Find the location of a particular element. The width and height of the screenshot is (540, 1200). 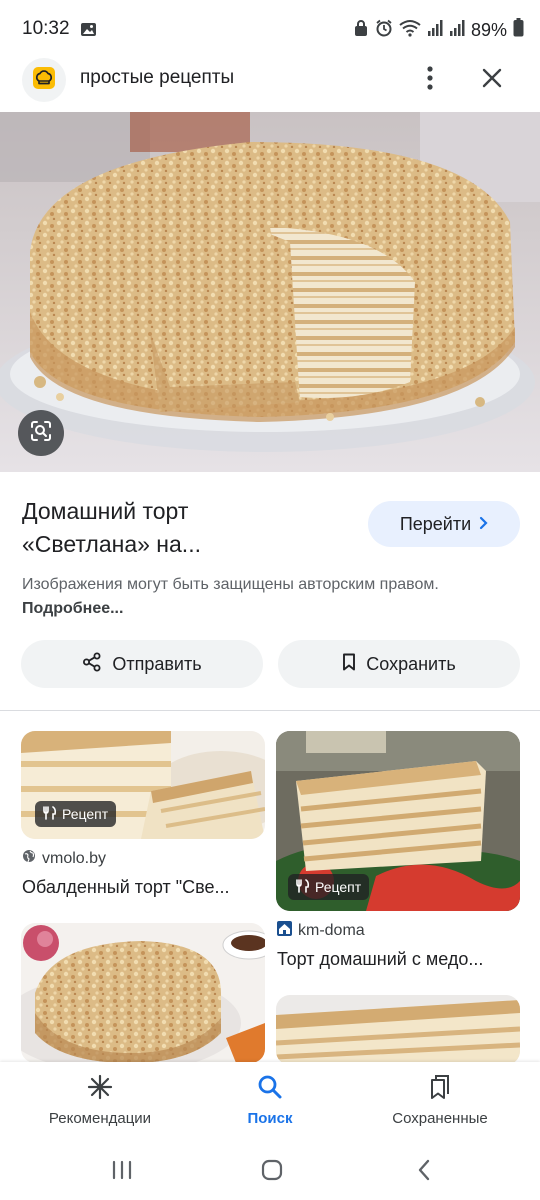

recent-apps-button is located at coordinates (122, 1172).